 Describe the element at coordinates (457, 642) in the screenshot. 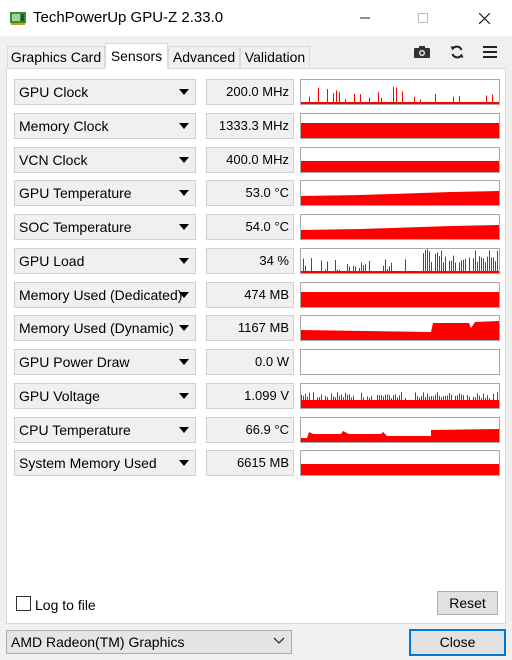

I see `close-button: Close` at that location.